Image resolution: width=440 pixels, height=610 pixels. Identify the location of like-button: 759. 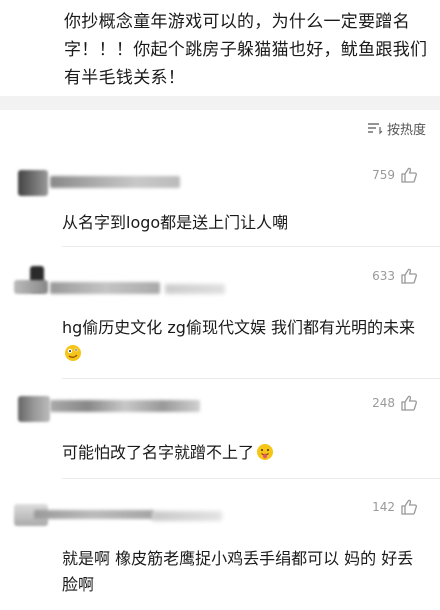
(395, 175).